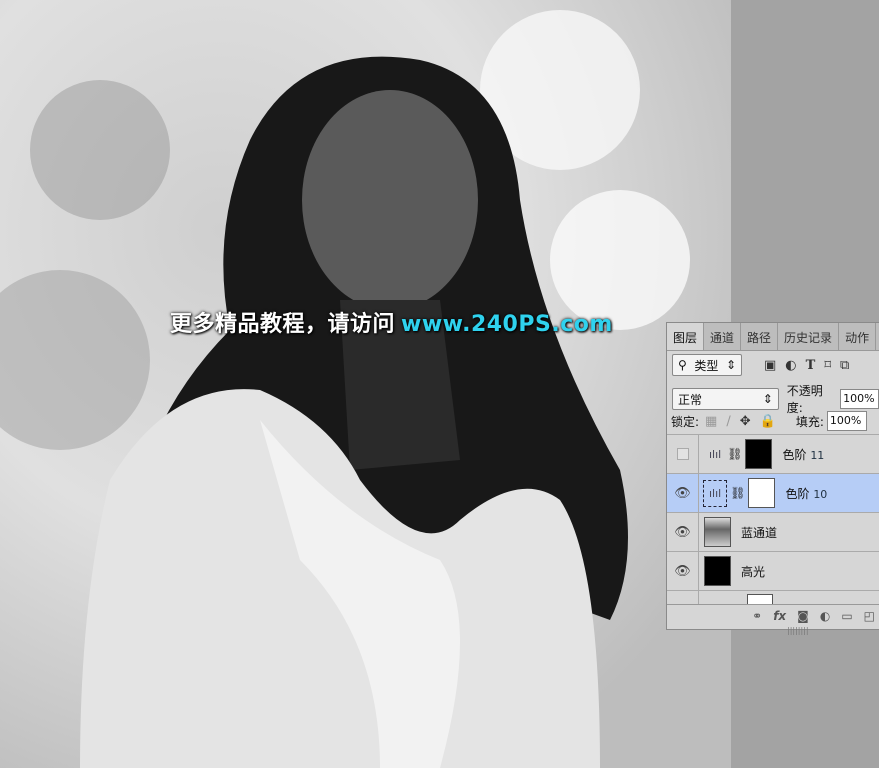  I want to click on layer-number: 10, so click(820, 494).